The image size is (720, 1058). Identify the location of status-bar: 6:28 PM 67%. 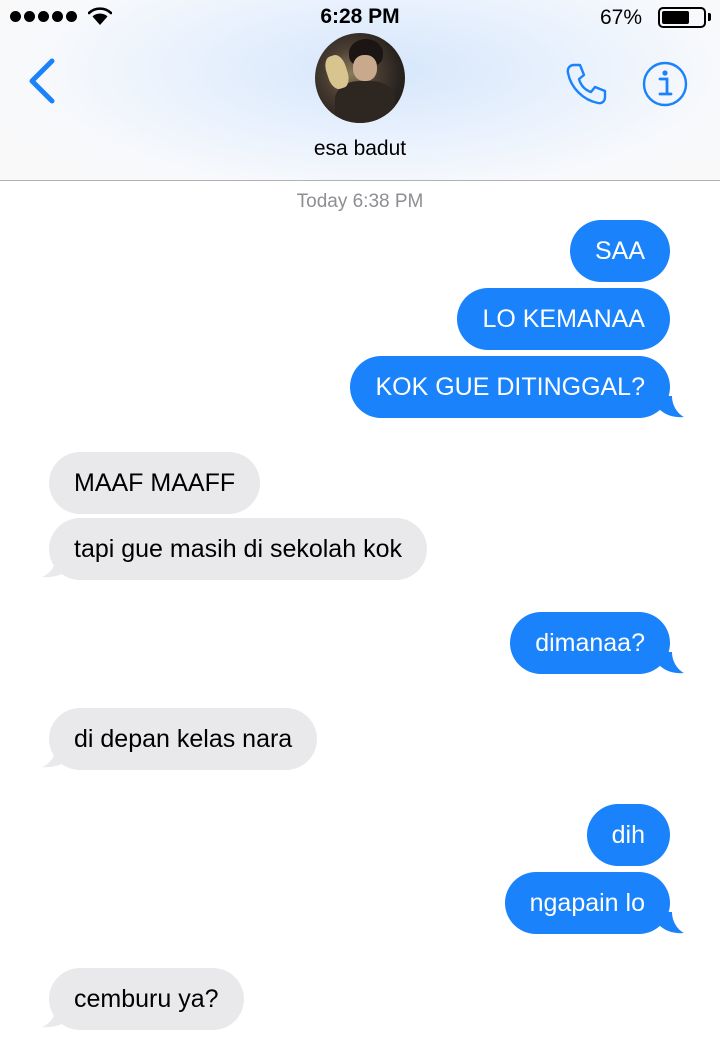
(360, 18).